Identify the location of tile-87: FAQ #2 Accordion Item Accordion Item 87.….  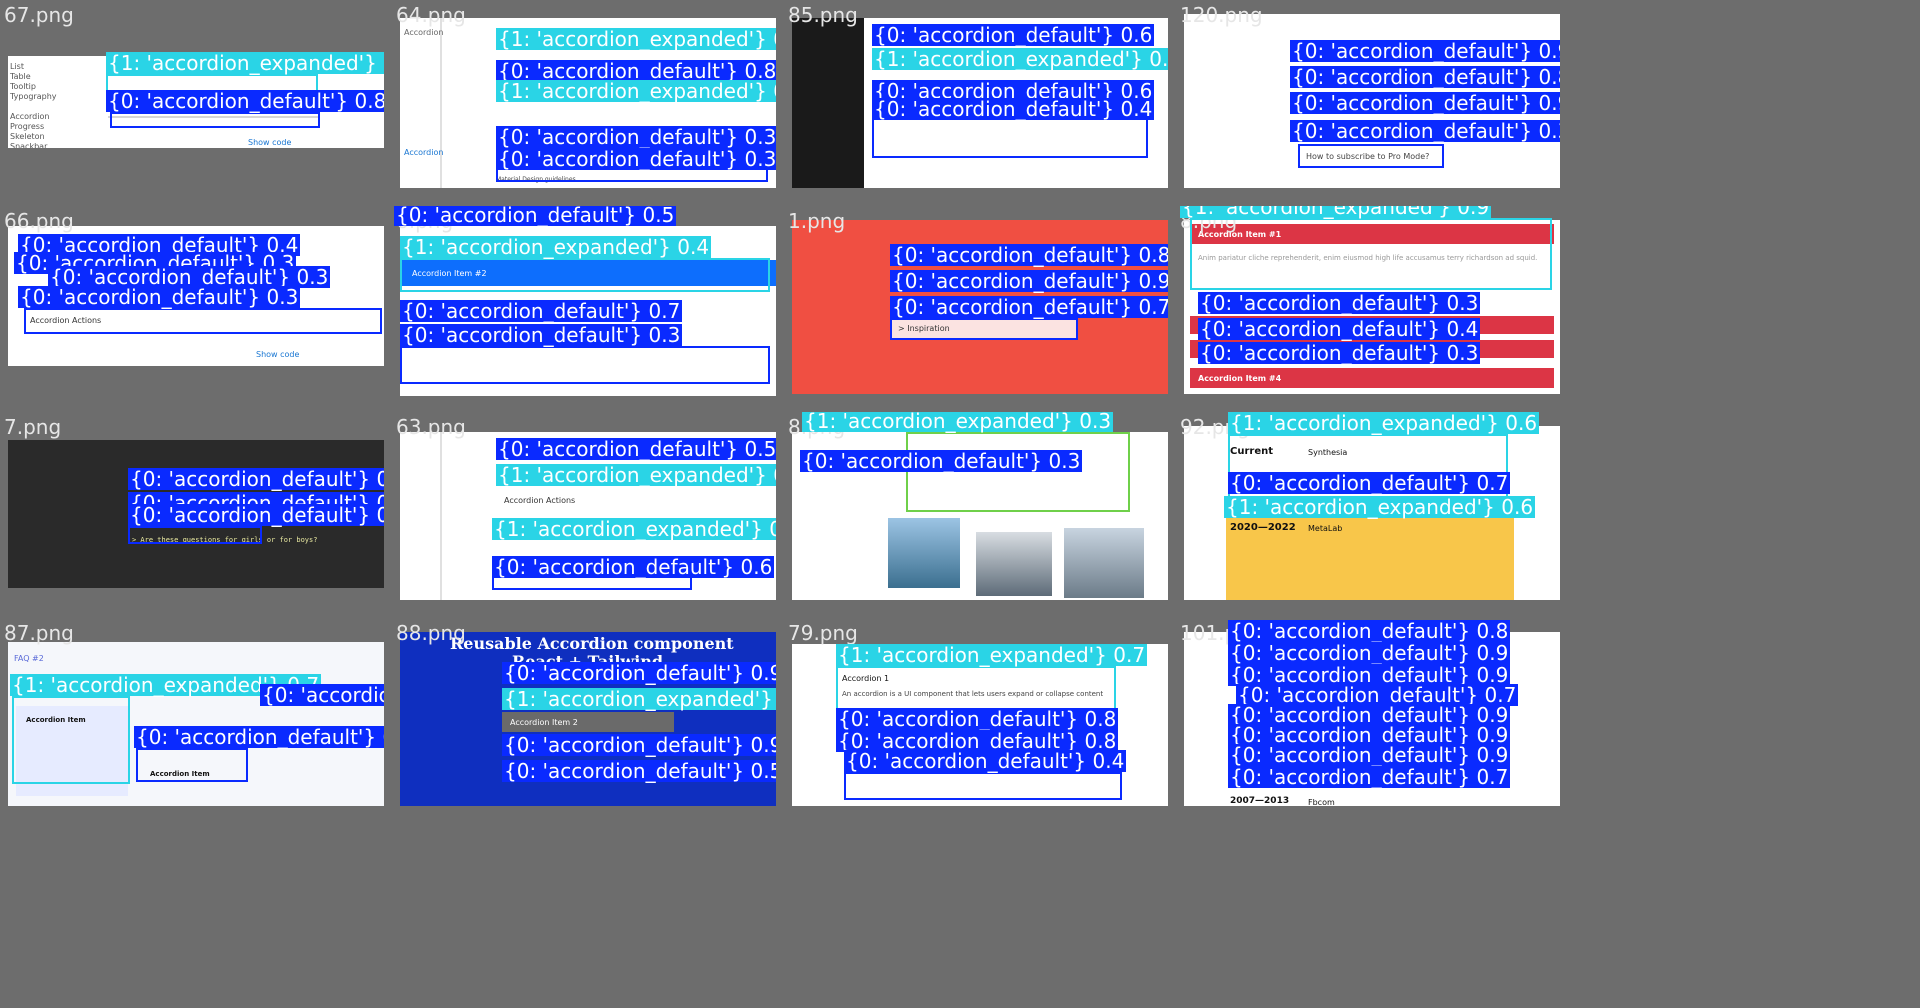
(192, 717).